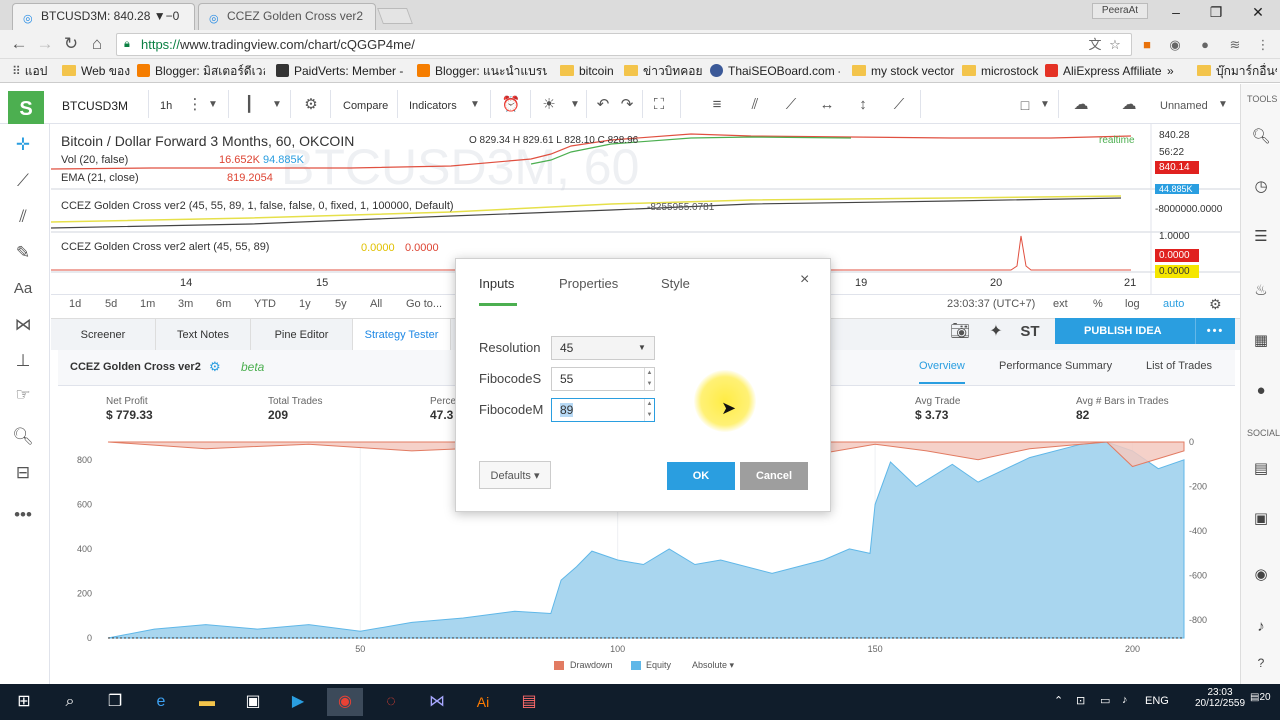 The image size is (1280, 720). What do you see at coordinates (1145, 331) in the screenshot?
I see `publish-idea-button: PUBLISH IDEA •••` at bounding box center [1145, 331].